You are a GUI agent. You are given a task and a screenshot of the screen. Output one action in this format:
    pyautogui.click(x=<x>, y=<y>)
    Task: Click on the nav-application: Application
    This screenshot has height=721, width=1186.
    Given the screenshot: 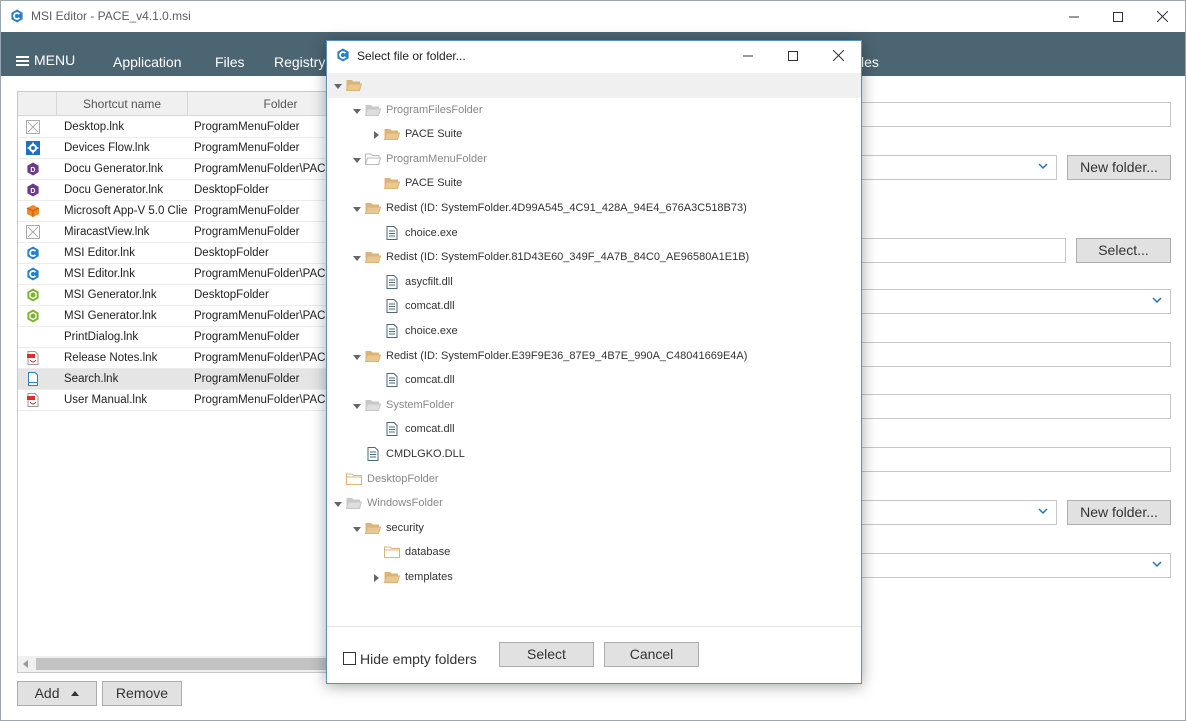 What is the action you would take?
    pyautogui.click(x=147, y=62)
    